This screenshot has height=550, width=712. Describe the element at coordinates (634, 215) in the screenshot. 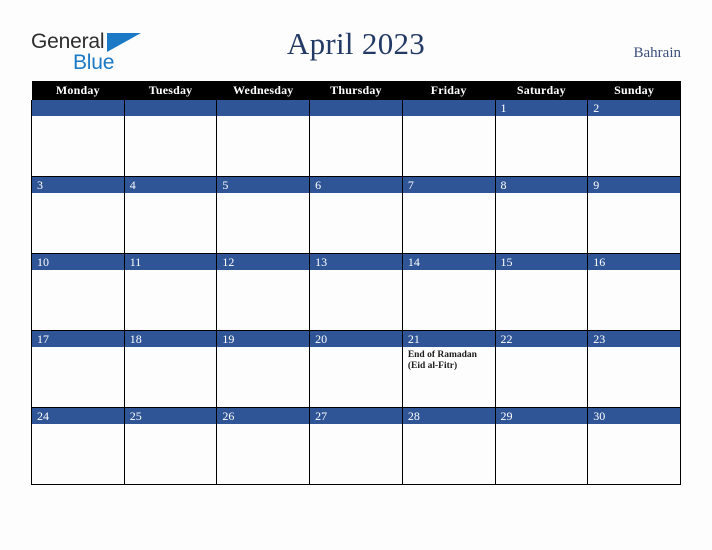

I see `calendar-day-cell: 9` at that location.